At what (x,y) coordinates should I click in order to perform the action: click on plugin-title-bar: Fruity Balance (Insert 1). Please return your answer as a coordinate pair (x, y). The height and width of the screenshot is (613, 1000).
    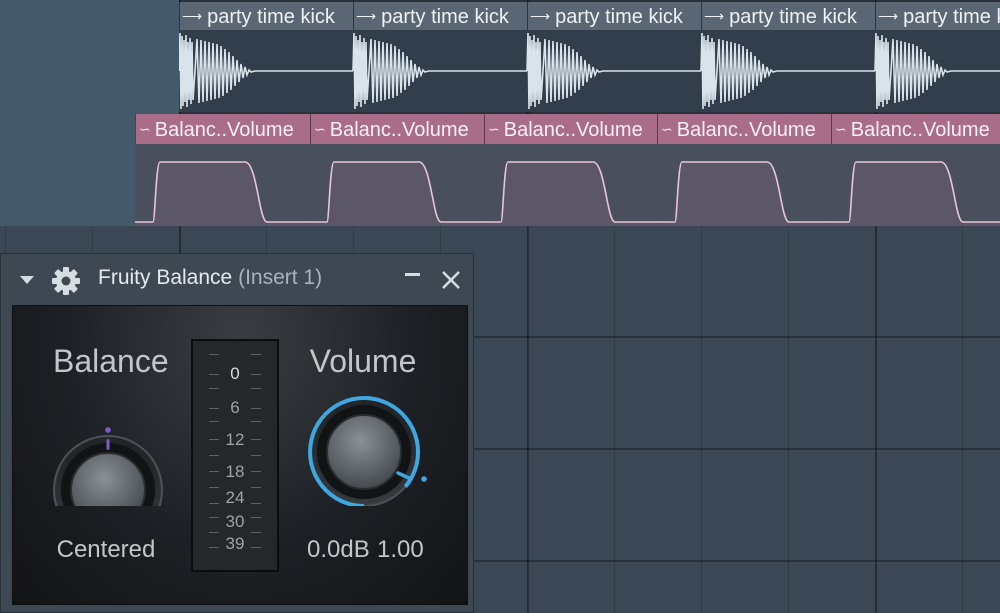
    Looking at the image, I should click on (237, 279).